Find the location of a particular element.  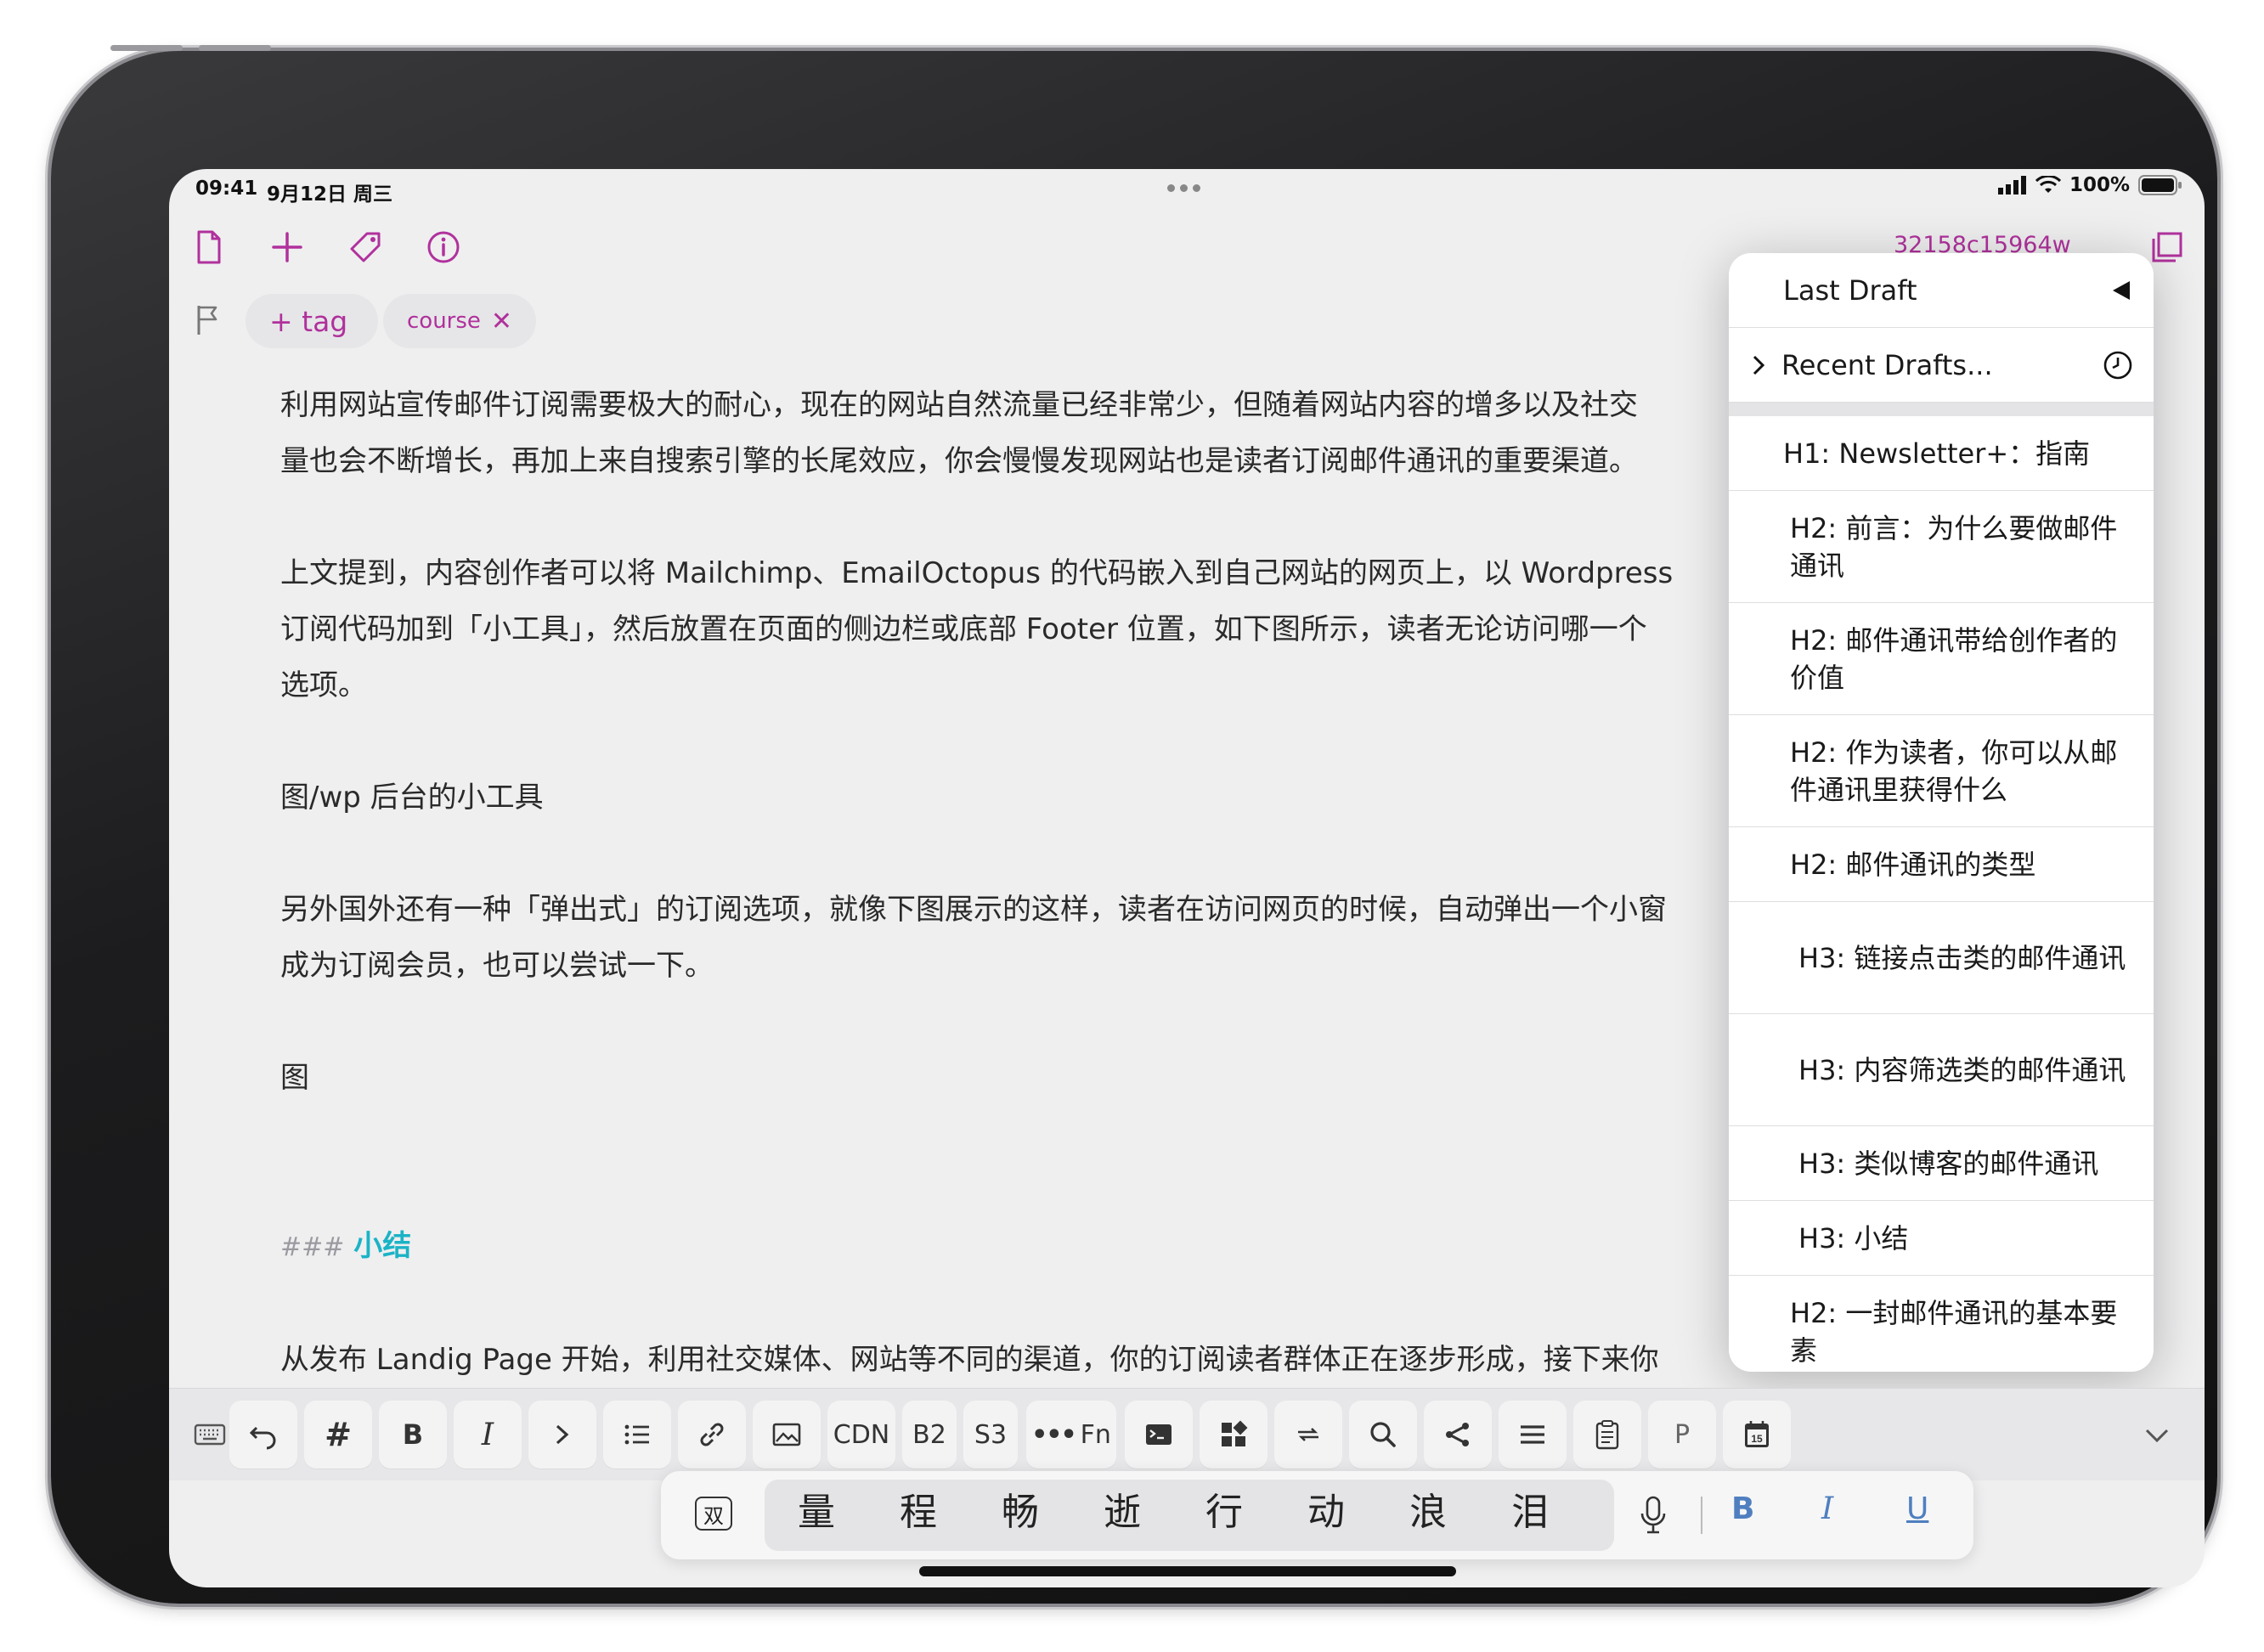

document-icon is located at coordinates (209, 247).